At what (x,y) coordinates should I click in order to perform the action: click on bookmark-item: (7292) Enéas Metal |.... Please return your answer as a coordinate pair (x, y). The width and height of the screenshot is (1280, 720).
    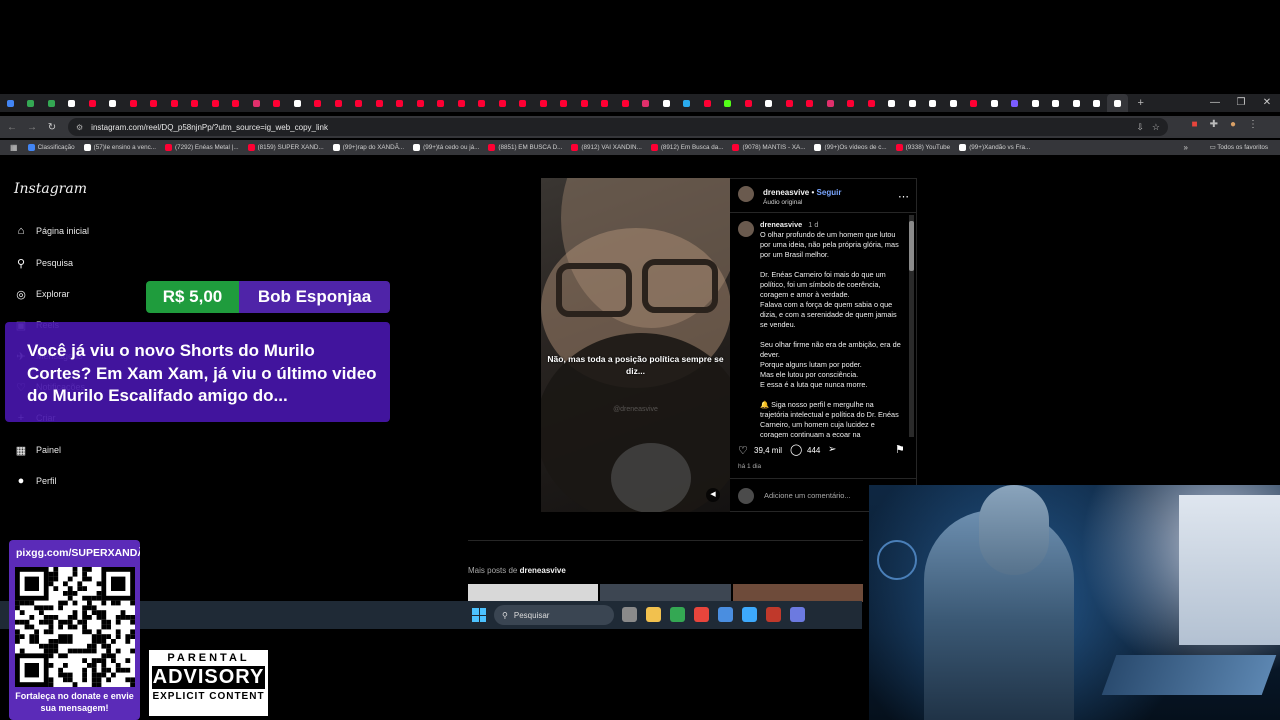
    Looking at the image, I should click on (201, 147).